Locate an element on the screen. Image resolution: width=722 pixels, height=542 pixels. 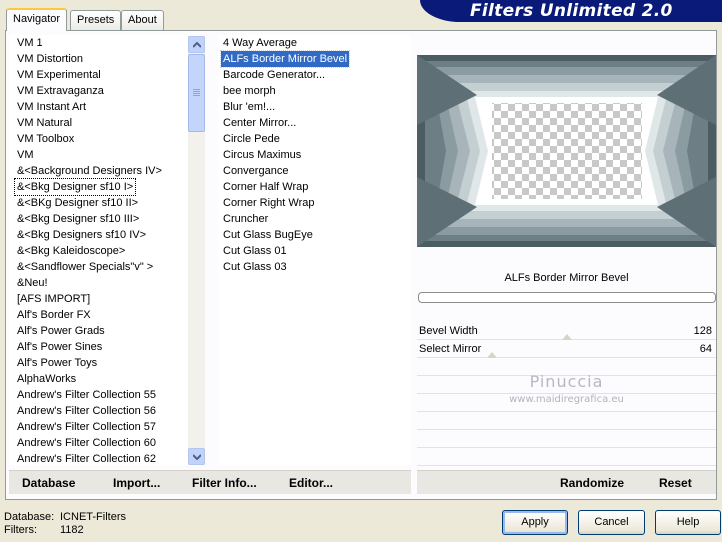
tab-about: About is located at coordinates (142, 20).